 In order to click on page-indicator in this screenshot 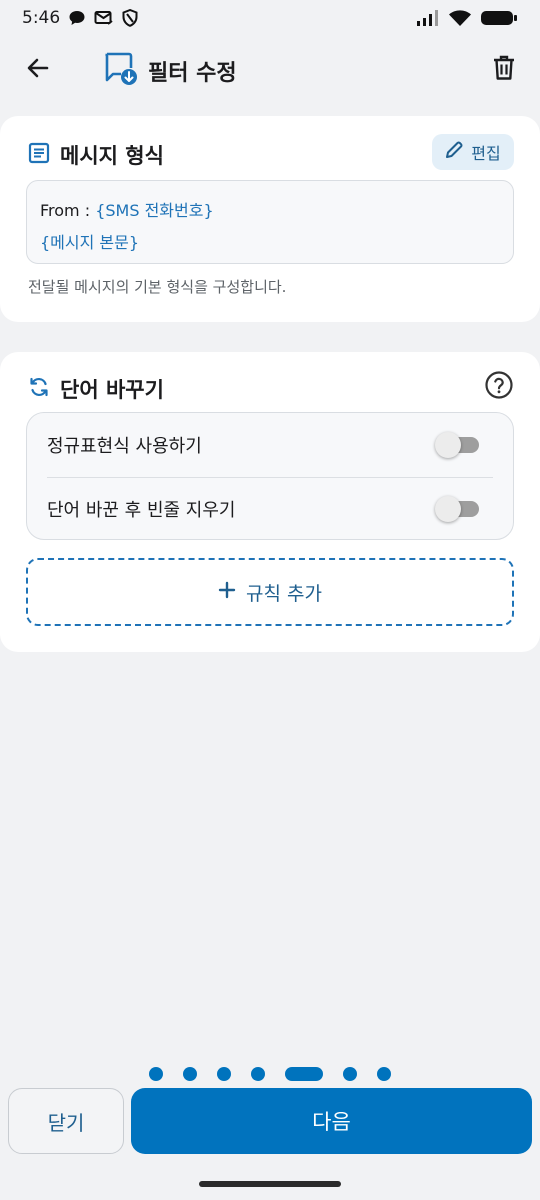, I will do `click(270, 1074)`.